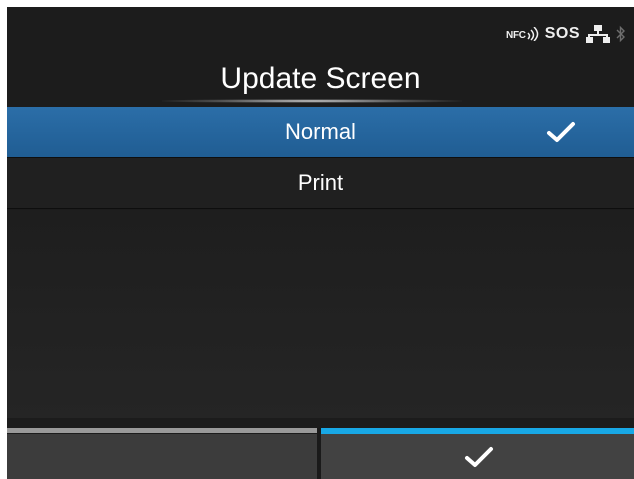 This screenshot has height=479, width=634. Describe the element at coordinates (562, 33) in the screenshot. I see `sos-icon: SOS` at that location.